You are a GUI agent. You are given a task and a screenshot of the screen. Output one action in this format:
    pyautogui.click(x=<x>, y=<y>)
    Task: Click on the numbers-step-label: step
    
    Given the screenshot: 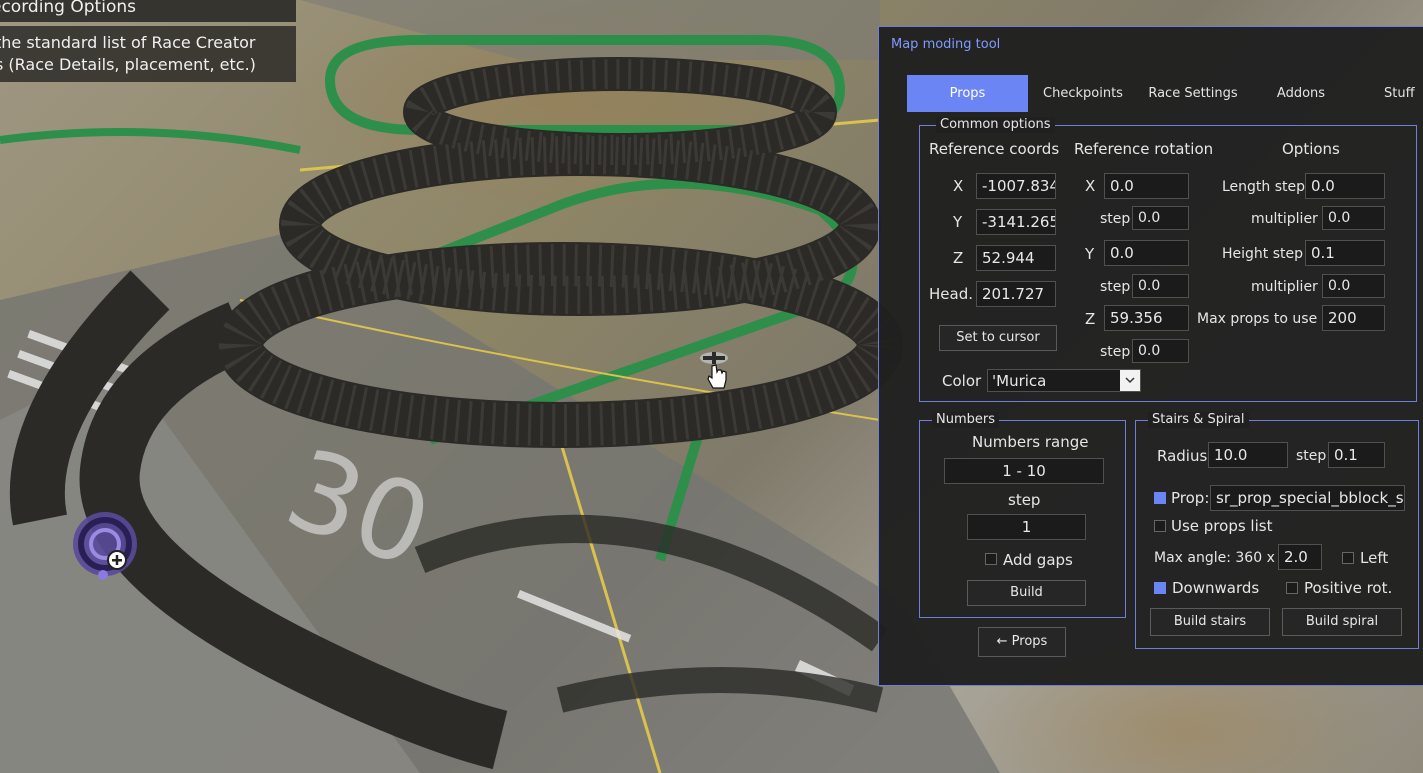 What is the action you would take?
    pyautogui.click(x=1024, y=500)
    